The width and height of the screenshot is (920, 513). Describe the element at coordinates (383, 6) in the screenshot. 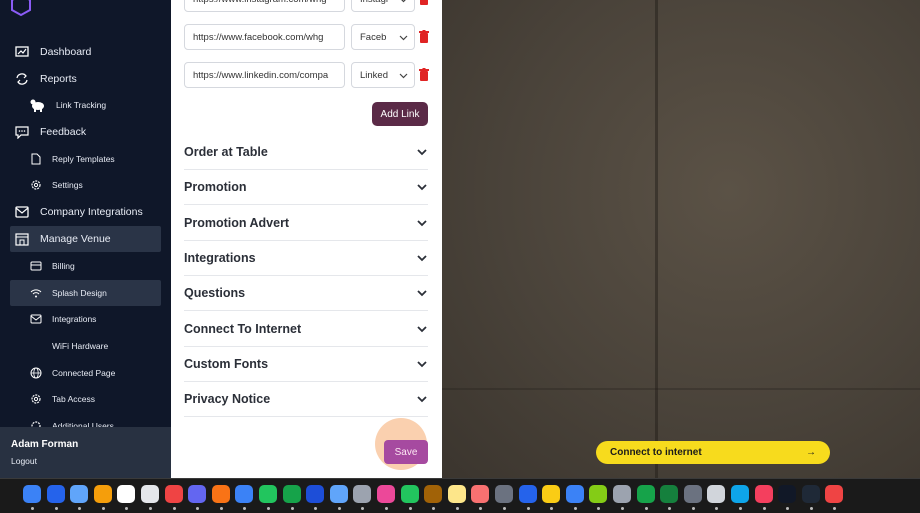

I see `social-type-select: Instagr` at that location.